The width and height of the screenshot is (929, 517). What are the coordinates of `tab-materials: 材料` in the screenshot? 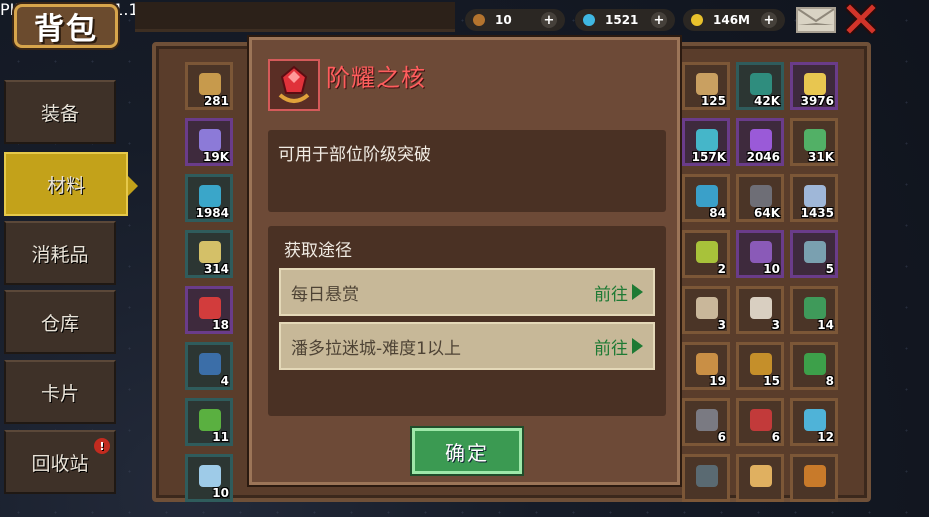 It's located at (71, 184).